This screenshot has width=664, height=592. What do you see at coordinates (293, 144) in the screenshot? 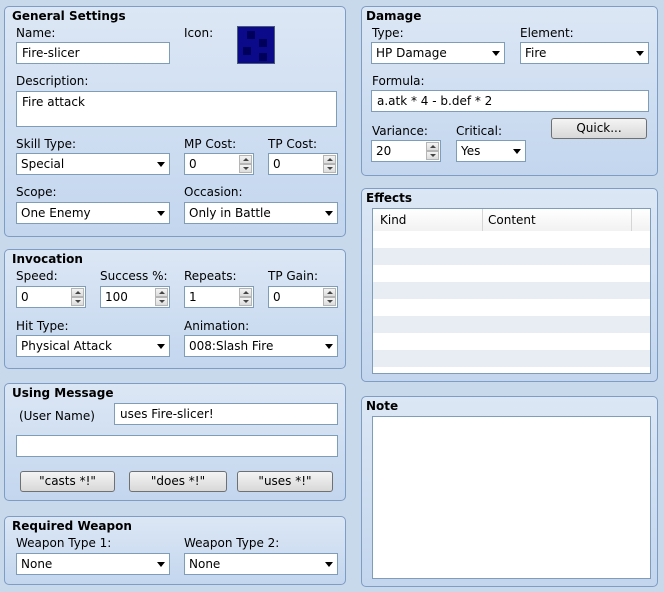
I see `tp-cost-label: TP Cost:` at bounding box center [293, 144].